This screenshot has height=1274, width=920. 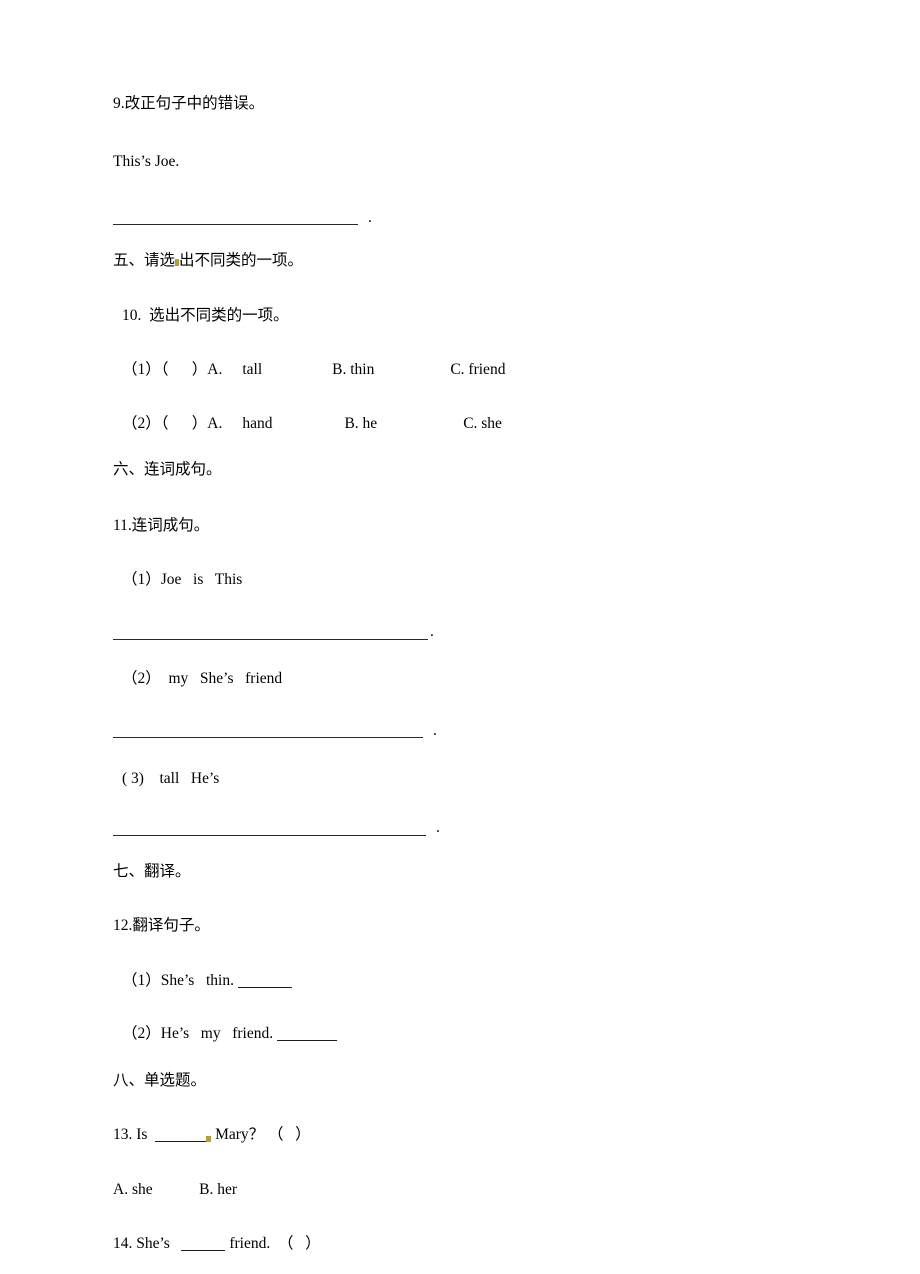 What do you see at coordinates (180, 980) in the screenshot?
I see `question-12-item-1-text: （1）She’s thin.` at bounding box center [180, 980].